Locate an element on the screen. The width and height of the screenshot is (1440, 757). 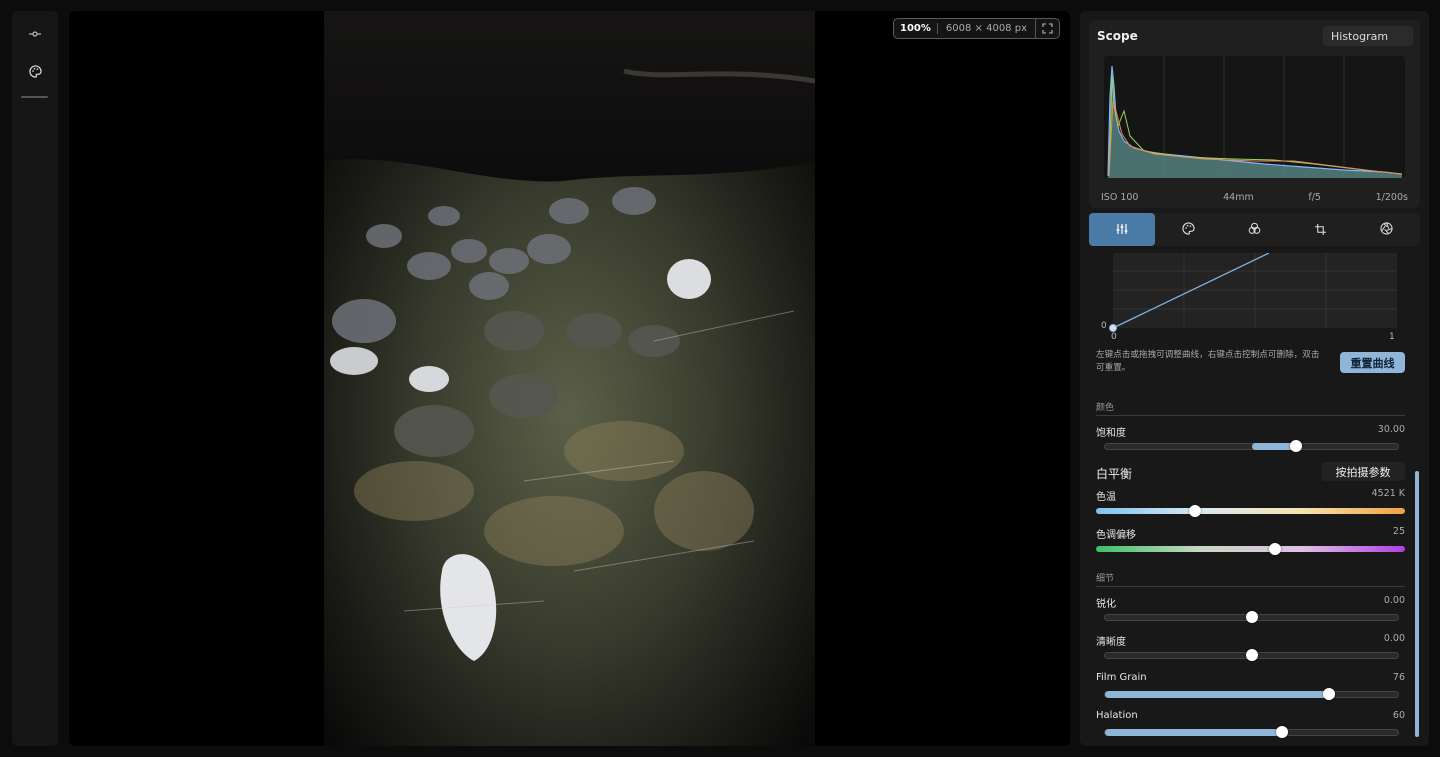
as-shot-button: 按拍摄参数 is located at coordinates (1363, 471).